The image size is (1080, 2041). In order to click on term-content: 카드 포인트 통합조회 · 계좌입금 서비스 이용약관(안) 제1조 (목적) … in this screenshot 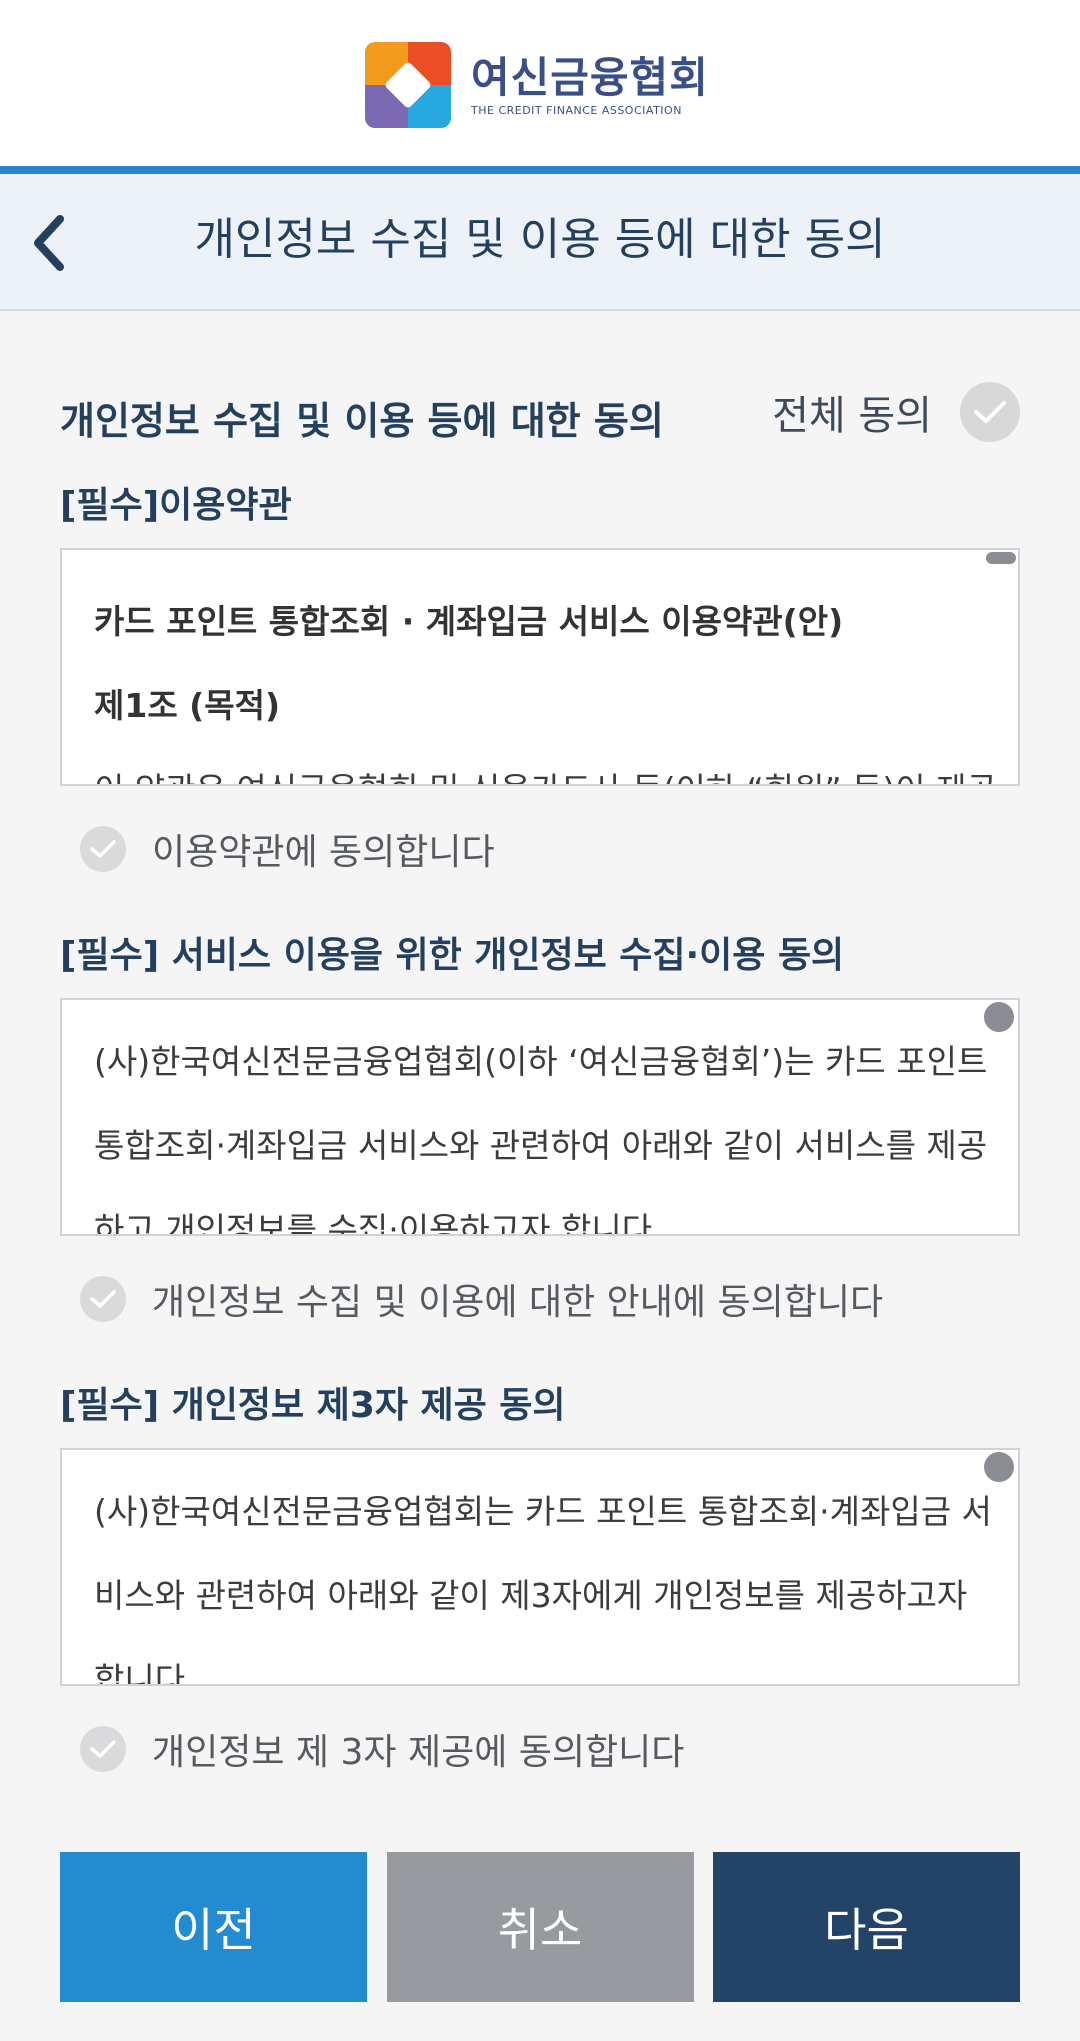, I will do `click(545, 682)`.